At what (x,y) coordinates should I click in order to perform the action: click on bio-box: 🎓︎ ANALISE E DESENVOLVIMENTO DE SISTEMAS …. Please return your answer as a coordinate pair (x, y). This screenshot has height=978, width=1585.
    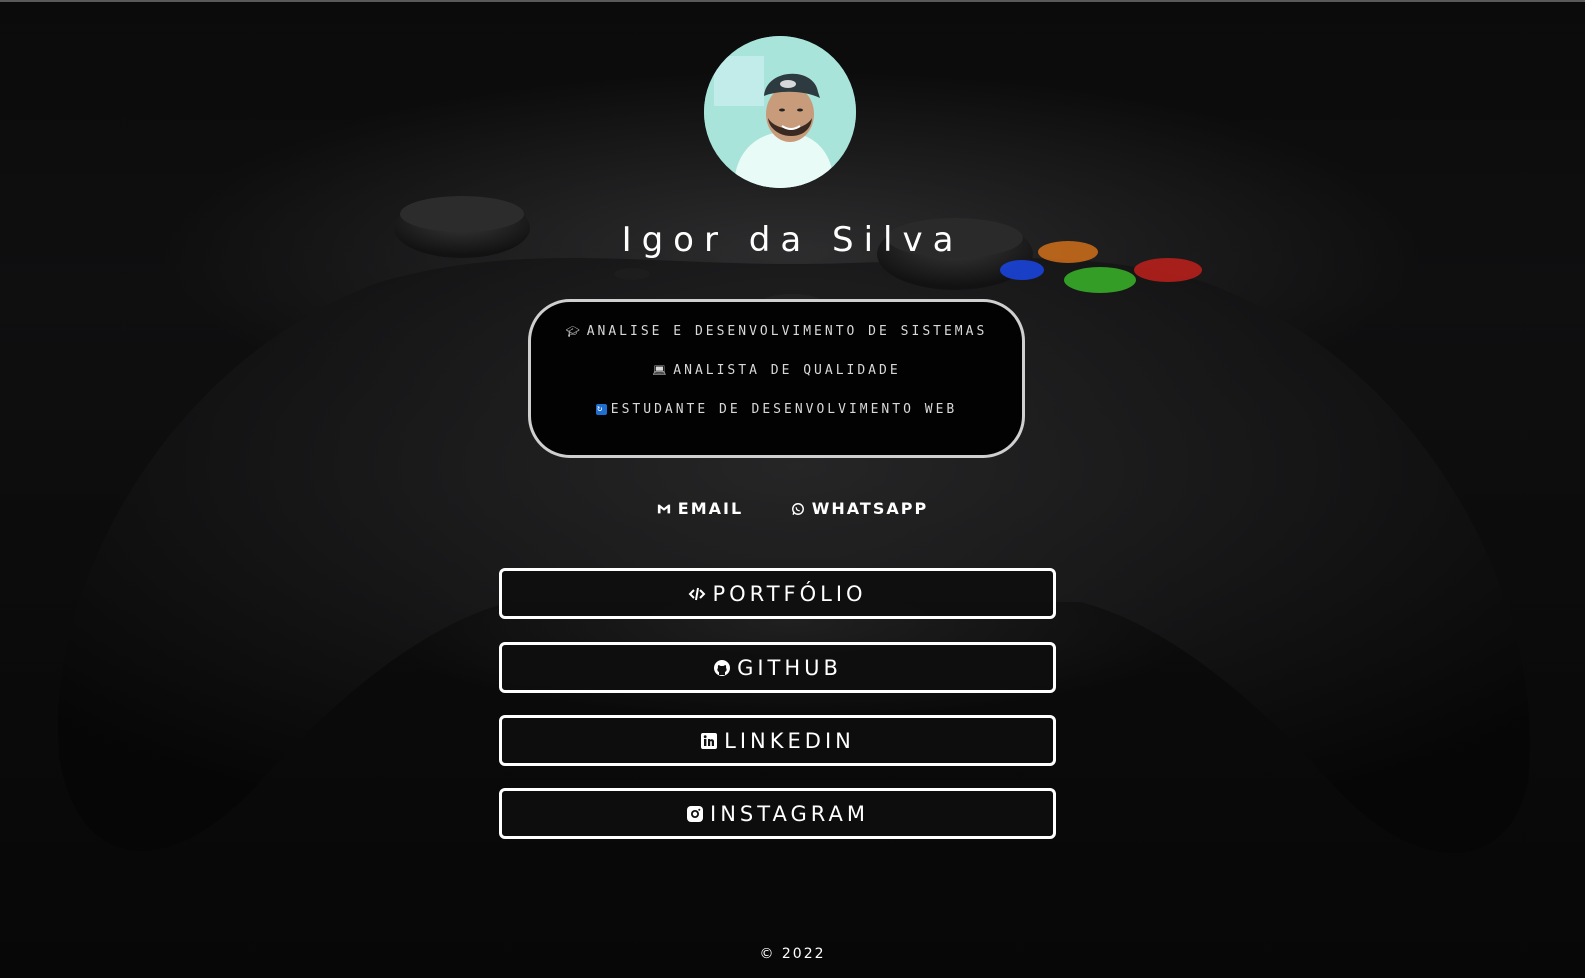
    Looking at the image, I should click on (776, 378).